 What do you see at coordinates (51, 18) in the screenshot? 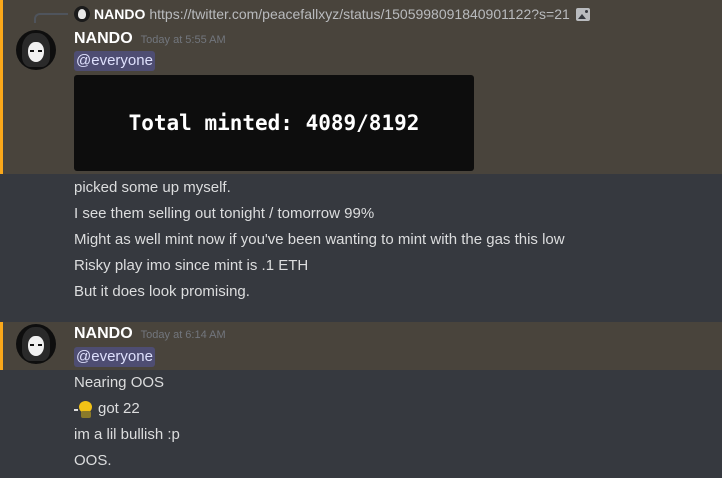
I see `reply-spine` at bounding box center [51, 18].